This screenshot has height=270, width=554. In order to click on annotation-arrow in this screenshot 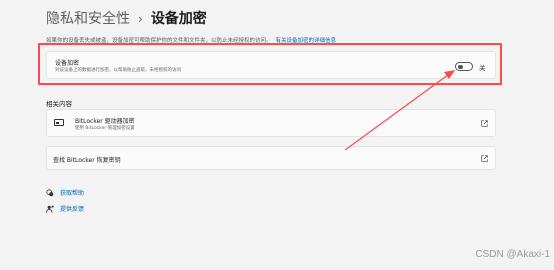, I will do `click(399, 110)`.